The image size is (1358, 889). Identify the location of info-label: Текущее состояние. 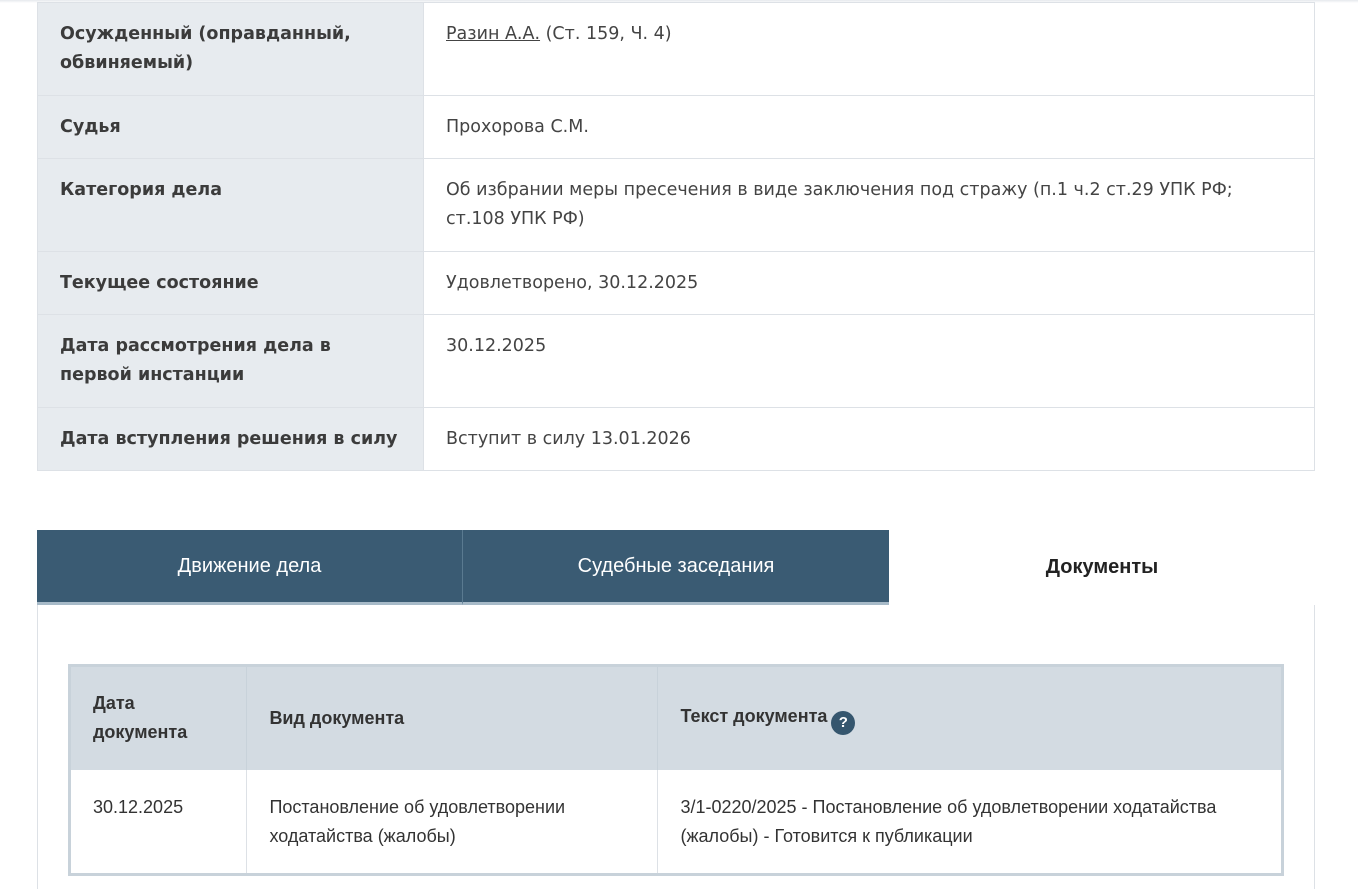
(230, 283).